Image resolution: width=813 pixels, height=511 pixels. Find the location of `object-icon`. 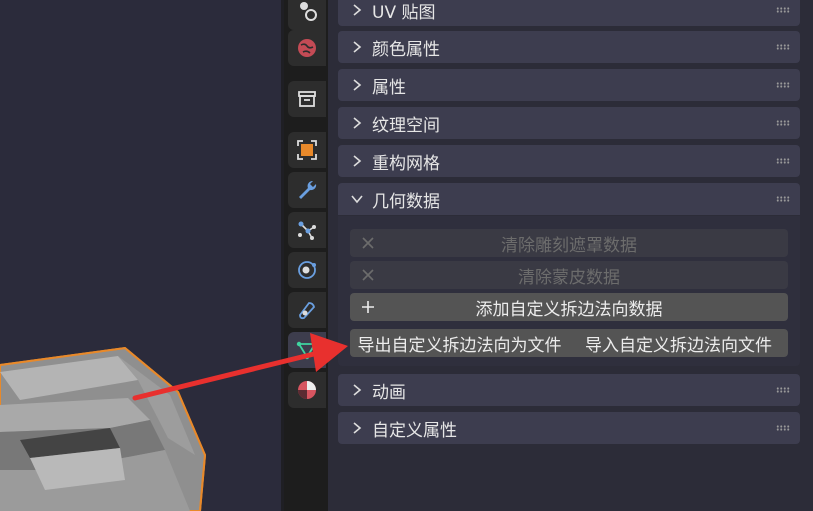

object-icon is located at coordinates (307, 150).